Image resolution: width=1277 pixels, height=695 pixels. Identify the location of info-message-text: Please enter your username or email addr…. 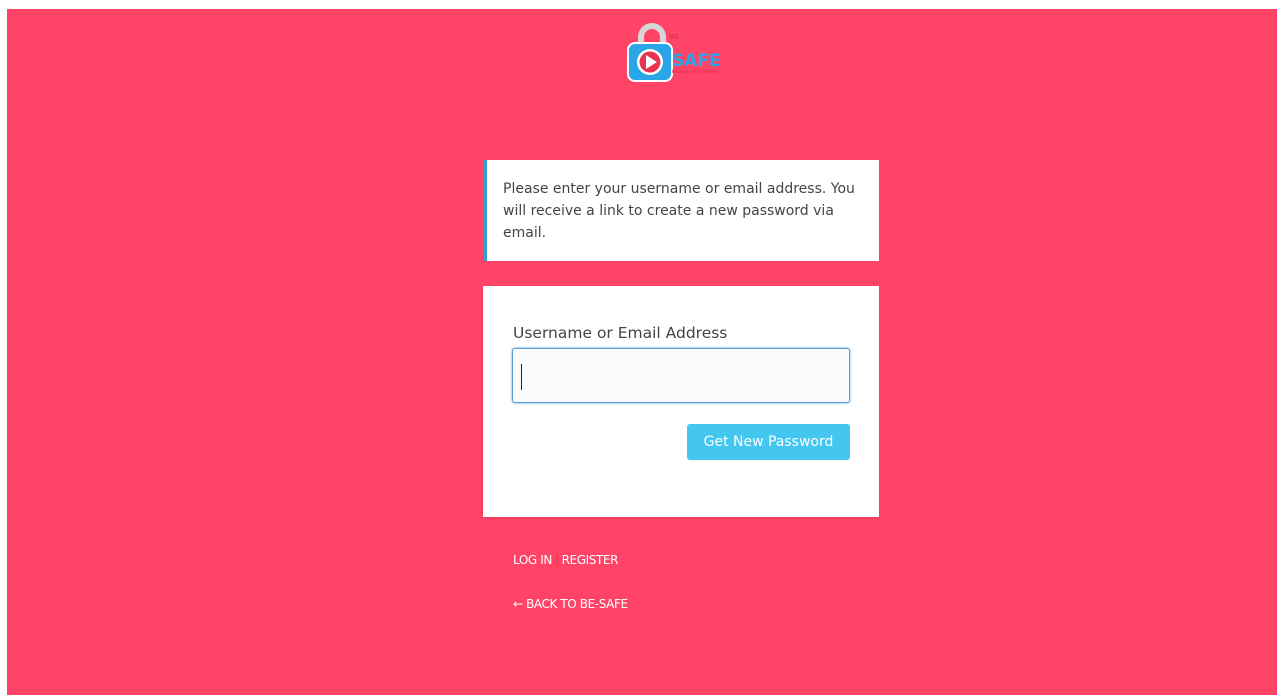
(679, 211).